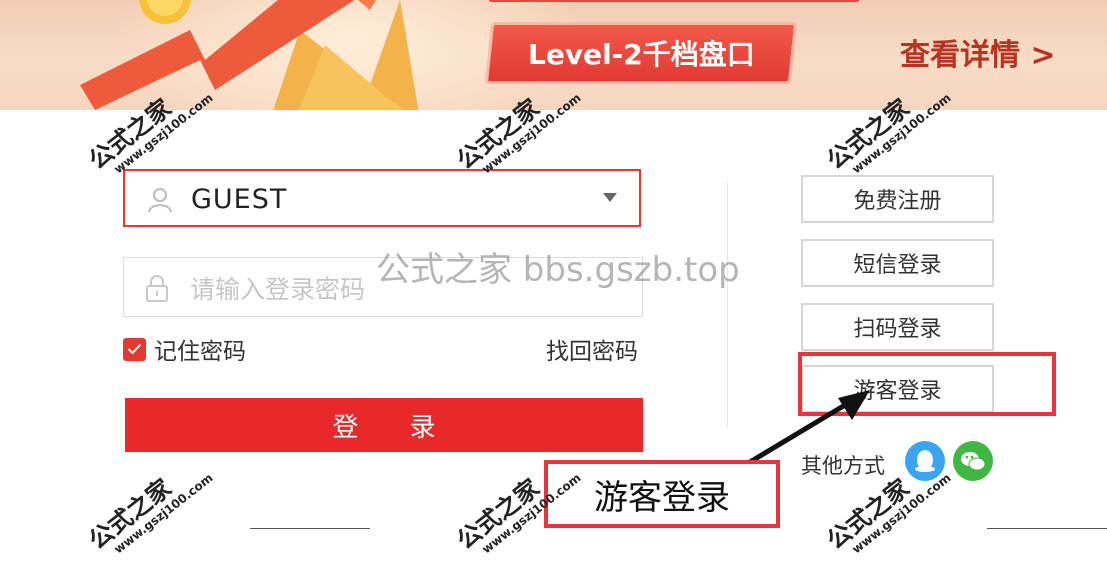 The image size is (1107, 565). I want to click on sms-login-button: 短信登录, so click(897, 263).